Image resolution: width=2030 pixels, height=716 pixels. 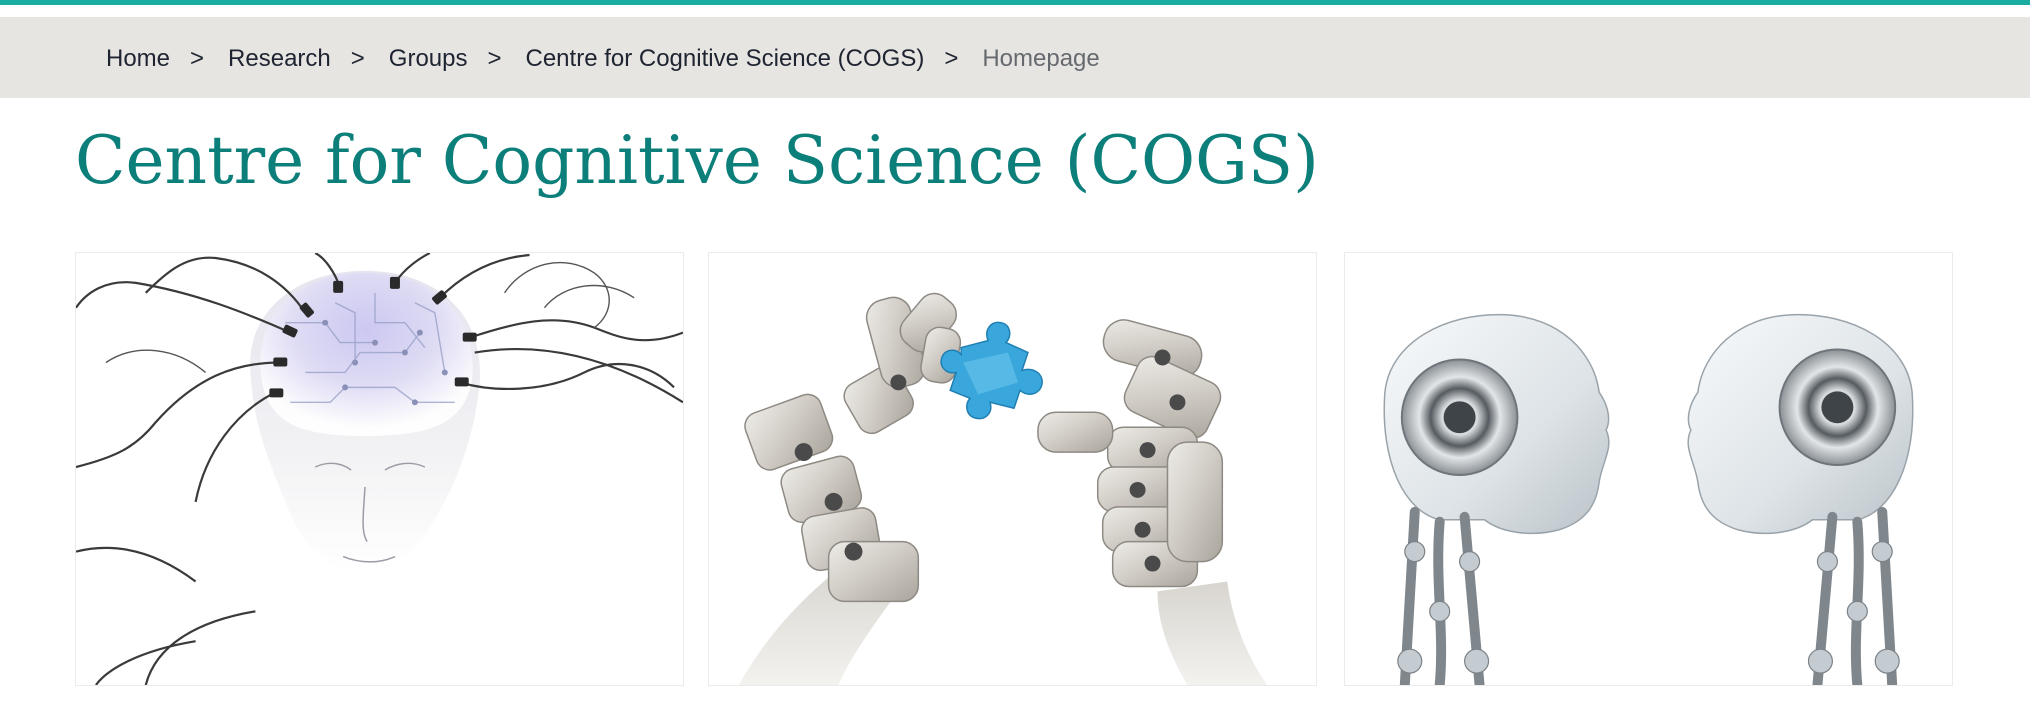 I want to click on top-accent-rule, so click(x=1015, y=2).